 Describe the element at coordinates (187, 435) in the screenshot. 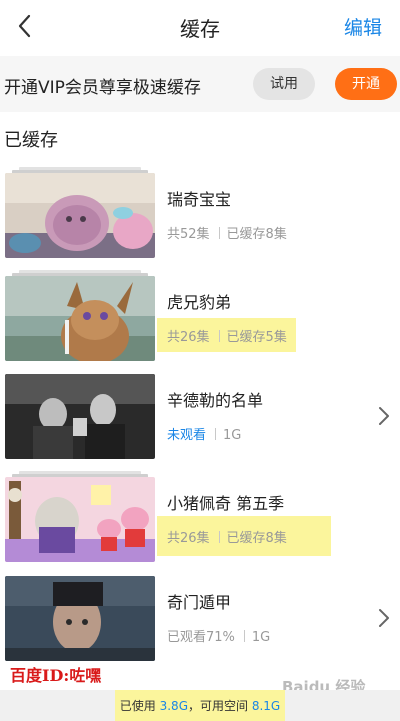

I see `watch-status: 未观看` at that location.